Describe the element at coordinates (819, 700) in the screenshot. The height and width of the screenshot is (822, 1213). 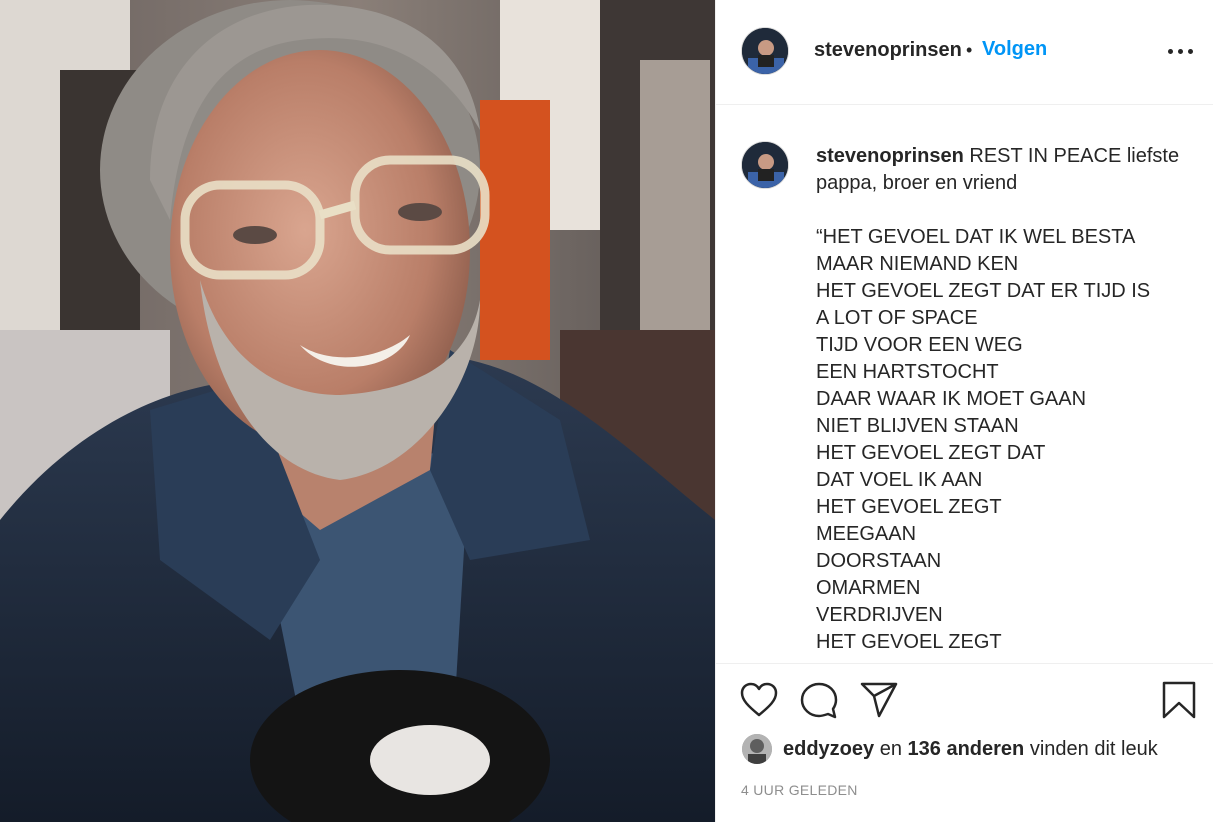
I see `comment-icon-svg` at that location.